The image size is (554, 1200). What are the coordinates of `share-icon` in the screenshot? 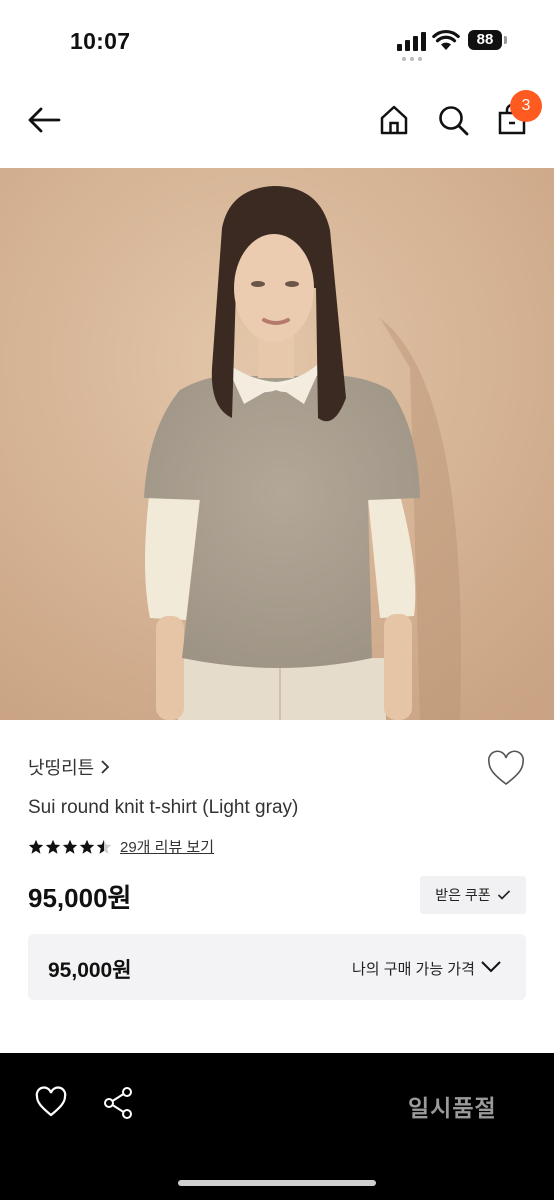 It's located at (118, 1103).